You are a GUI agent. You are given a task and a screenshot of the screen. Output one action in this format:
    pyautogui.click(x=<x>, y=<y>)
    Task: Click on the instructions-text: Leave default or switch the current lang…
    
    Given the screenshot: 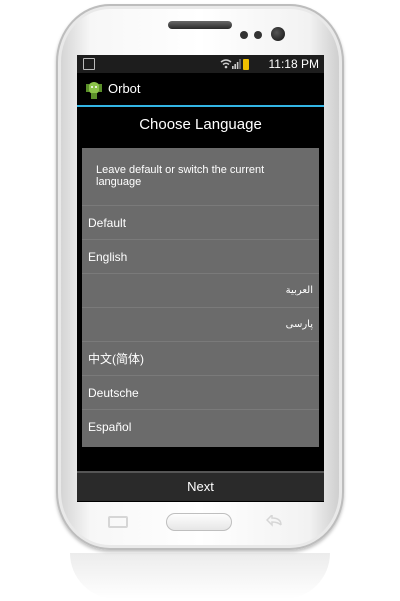 What is the action you would take?
    pyautogui.click(x=180, y=176)
    